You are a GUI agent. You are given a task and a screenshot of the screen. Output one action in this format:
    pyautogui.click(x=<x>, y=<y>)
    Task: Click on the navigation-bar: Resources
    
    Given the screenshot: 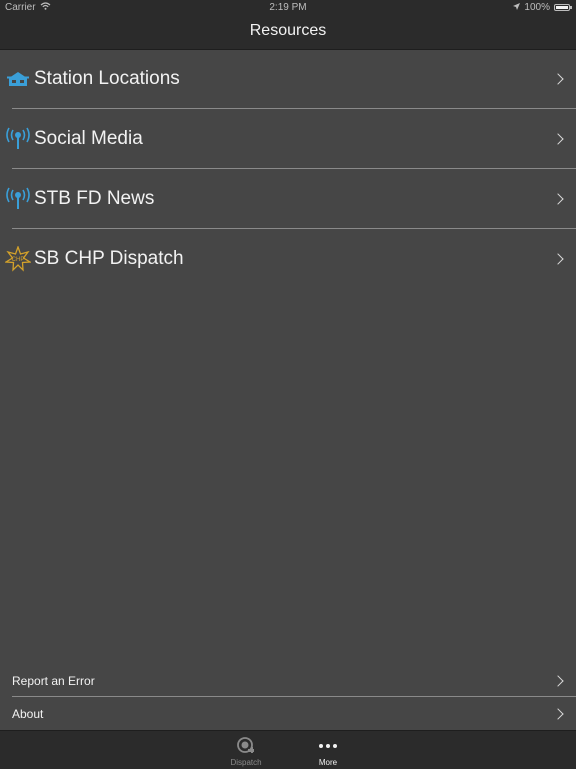 What is the action you would take?
    pyautogui.click(x=288, y=33)
    